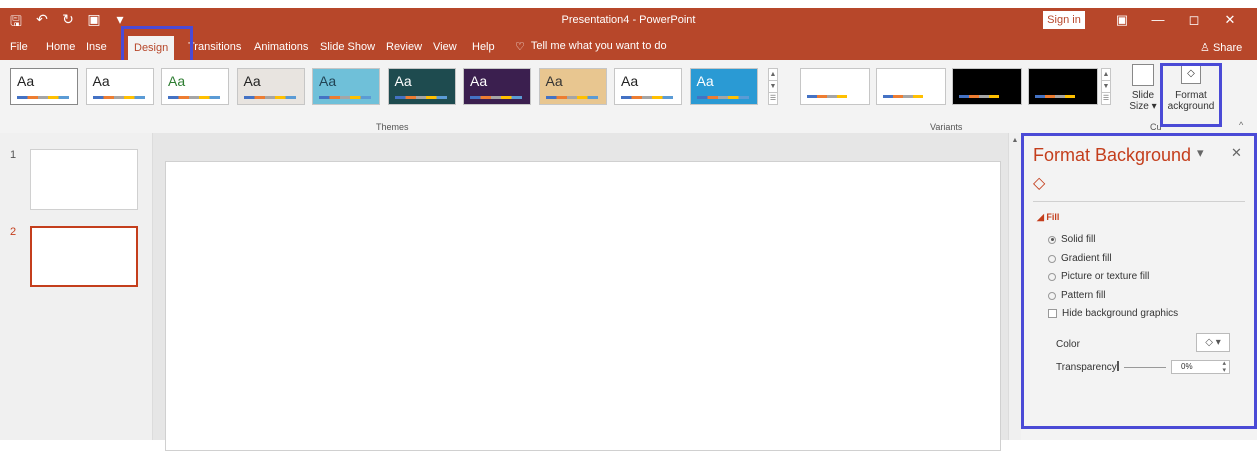 The image size is (1257, 451). What do you see at coordinates (1122, 20) in the screenshot?
I see `ribbon-display-icon: ▣` at bounding box center [1122, 20].